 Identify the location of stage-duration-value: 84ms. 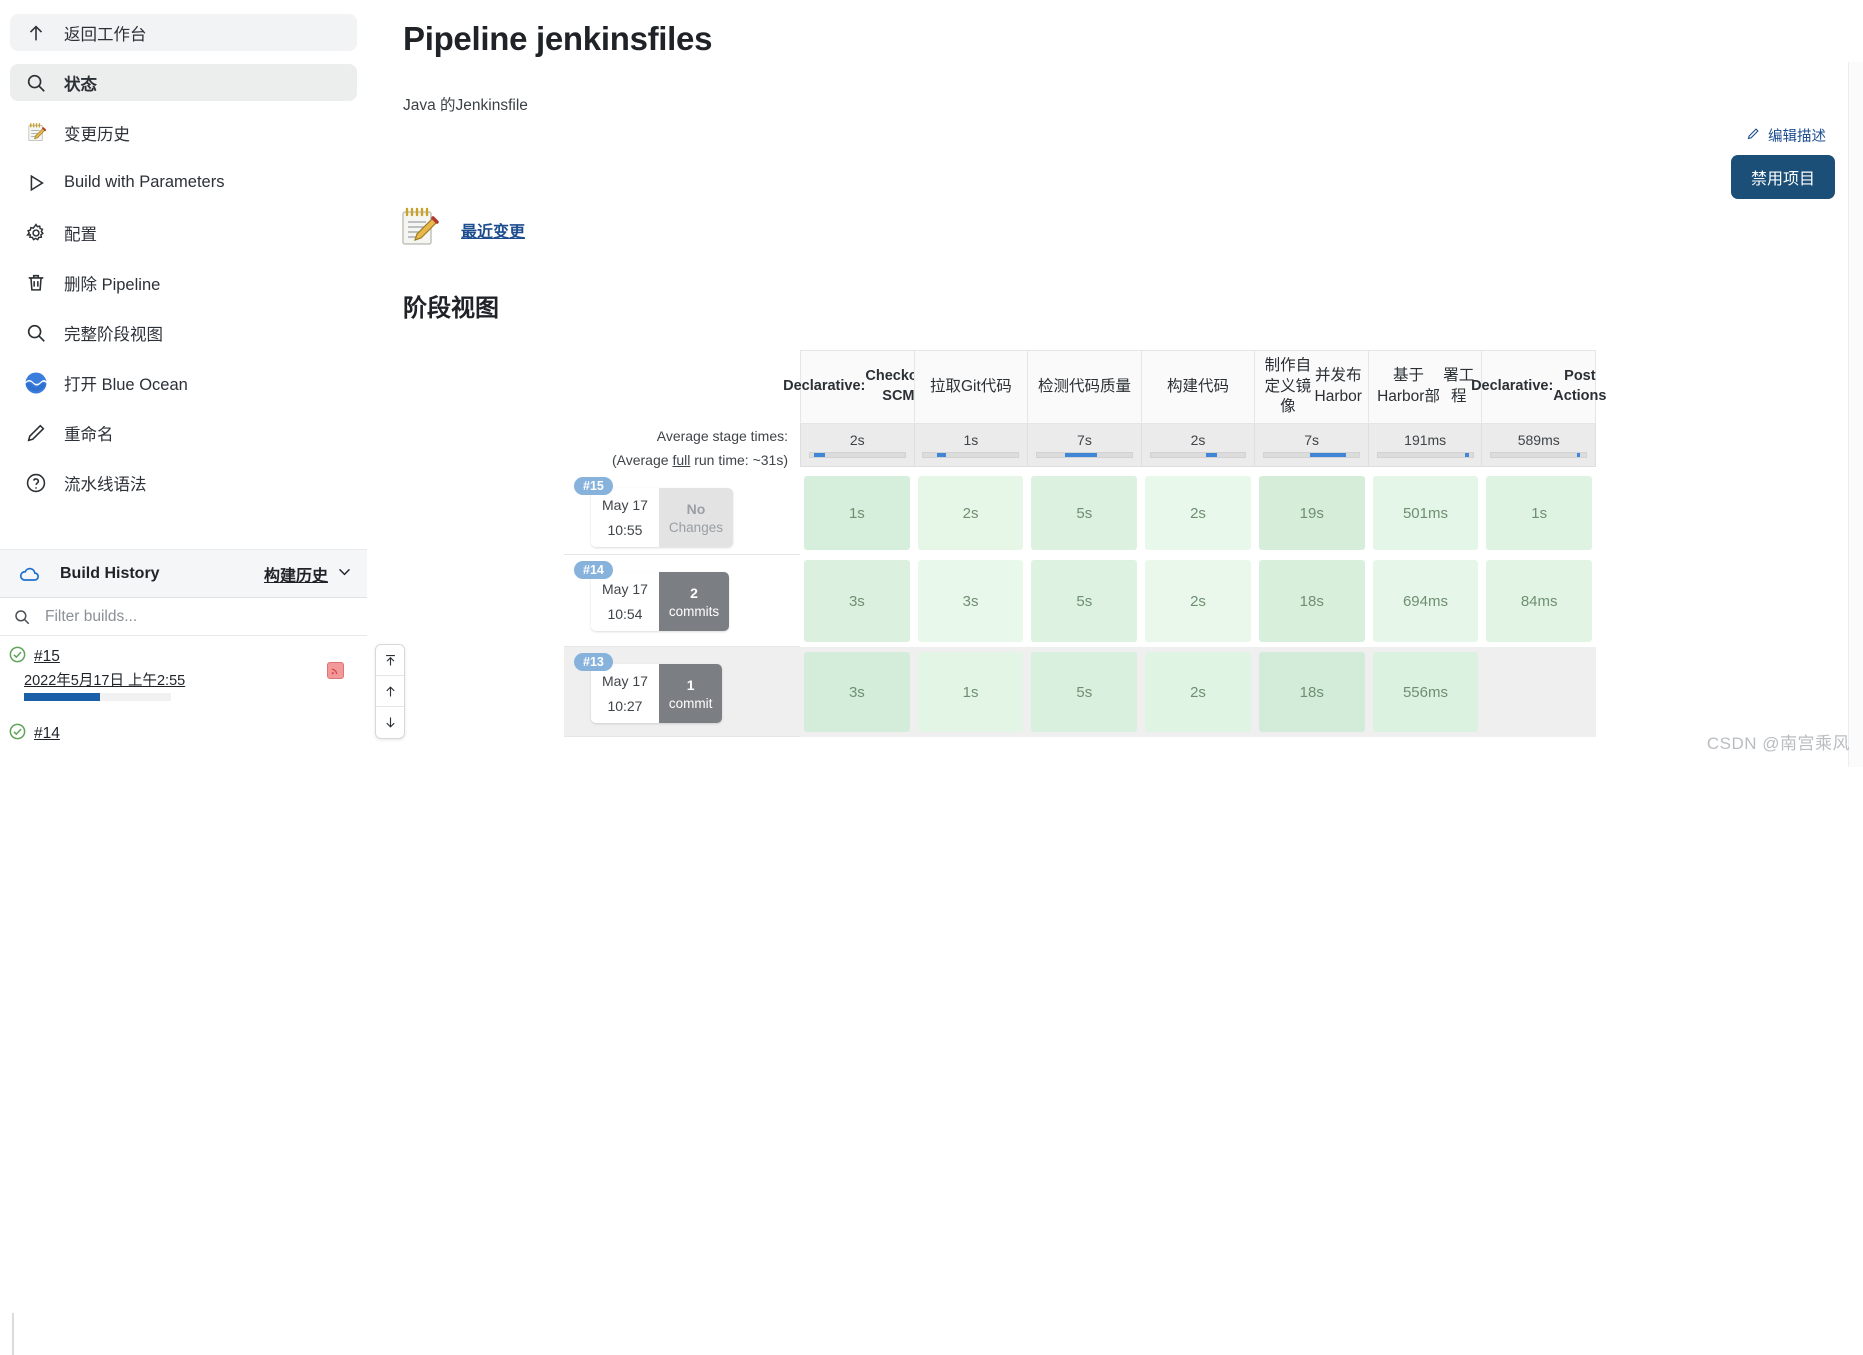
(1539, 601).